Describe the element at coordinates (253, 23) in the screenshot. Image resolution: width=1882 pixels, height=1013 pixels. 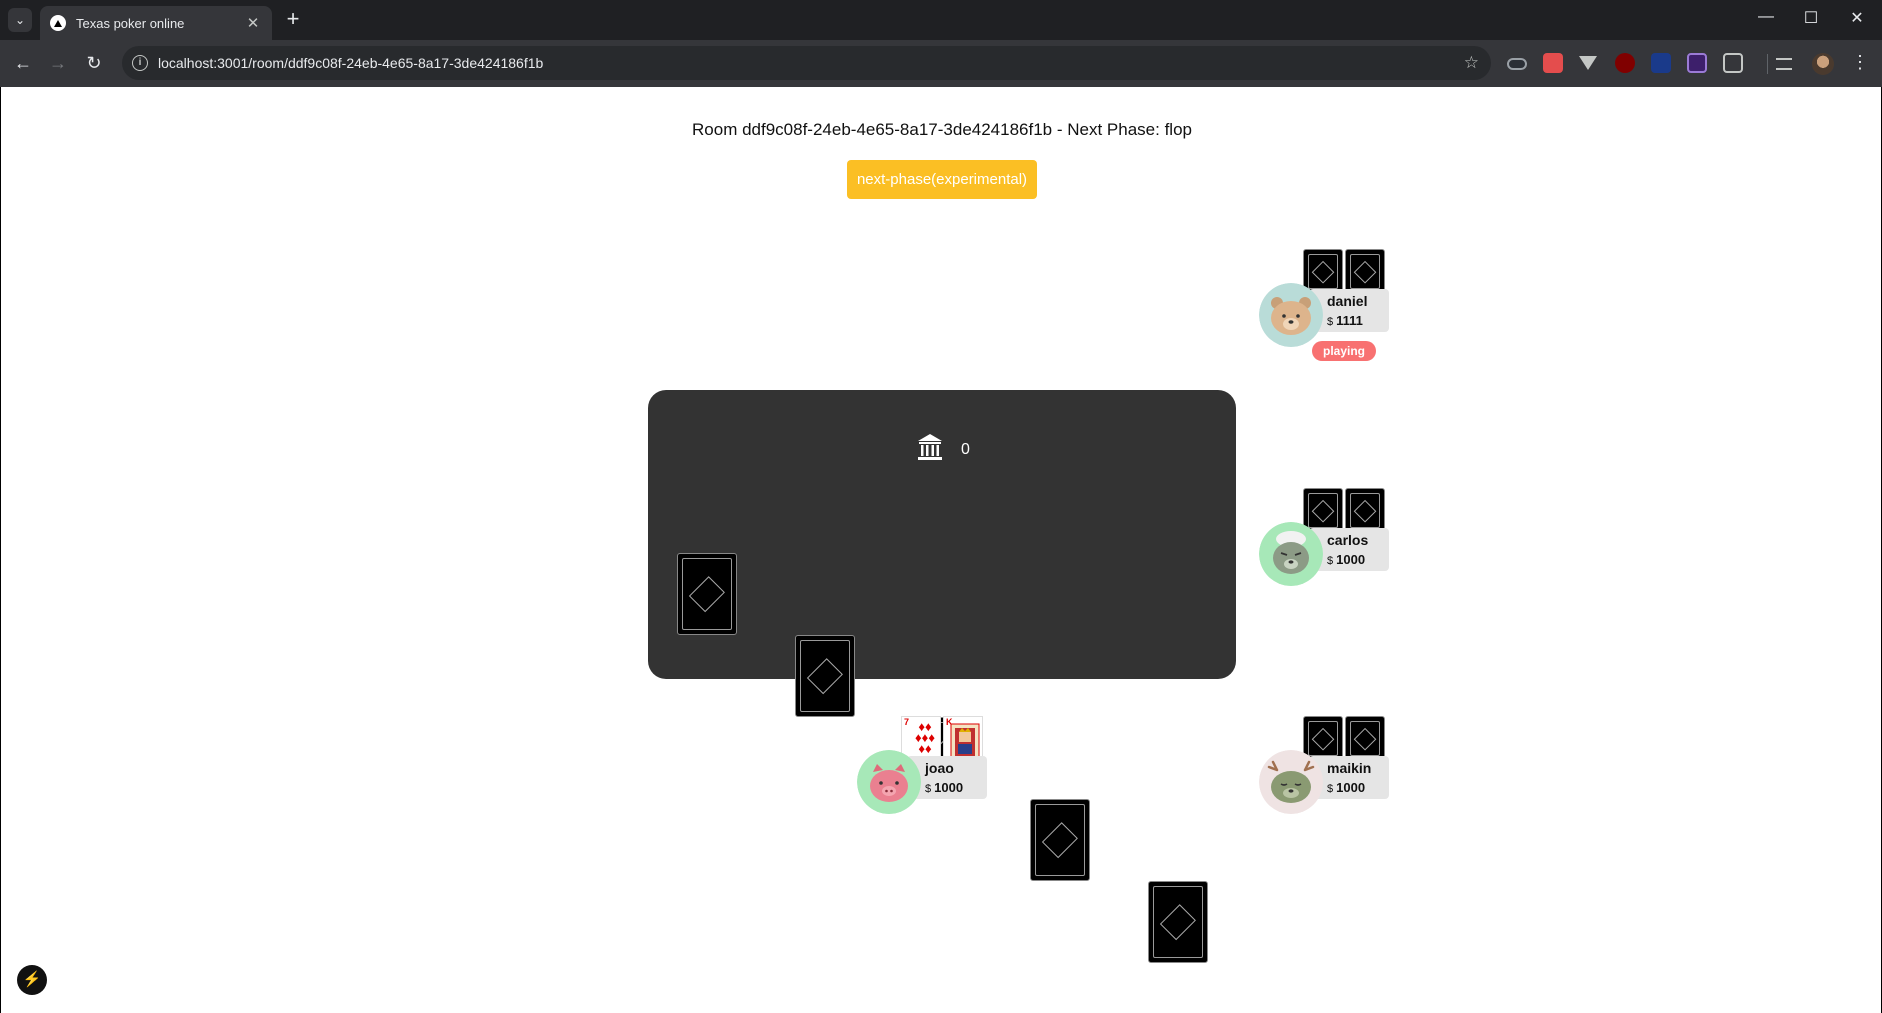
I see `close-icon: ✕` at that location.